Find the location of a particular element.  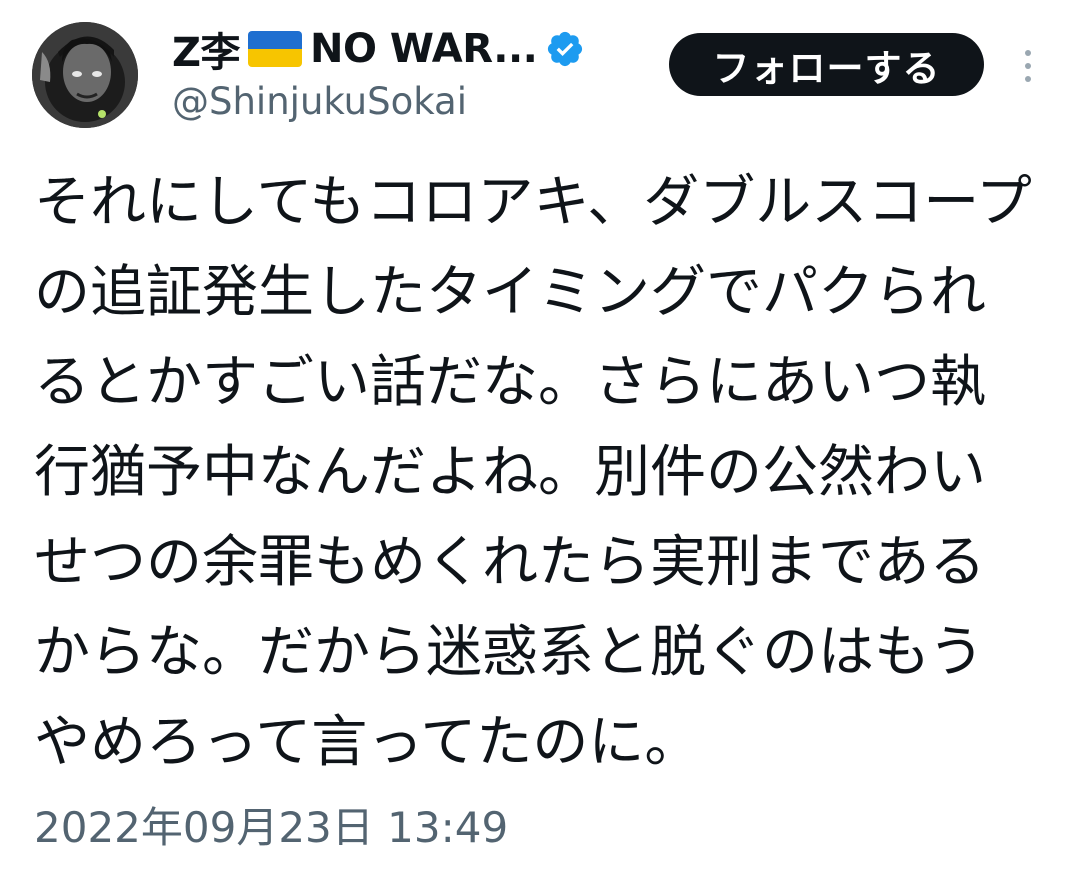

tweet-timestamp: 2022年09月23日 13:49 is located at coordinates (271, 824).